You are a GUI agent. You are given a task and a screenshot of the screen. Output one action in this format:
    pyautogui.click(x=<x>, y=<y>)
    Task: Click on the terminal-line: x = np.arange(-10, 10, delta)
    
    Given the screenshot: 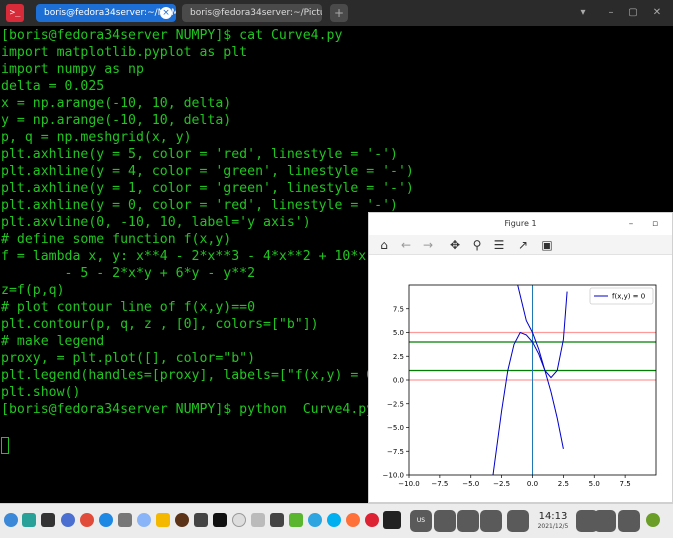 What is the action you would take?
    pyautogui.click(x=116, y=103)
    